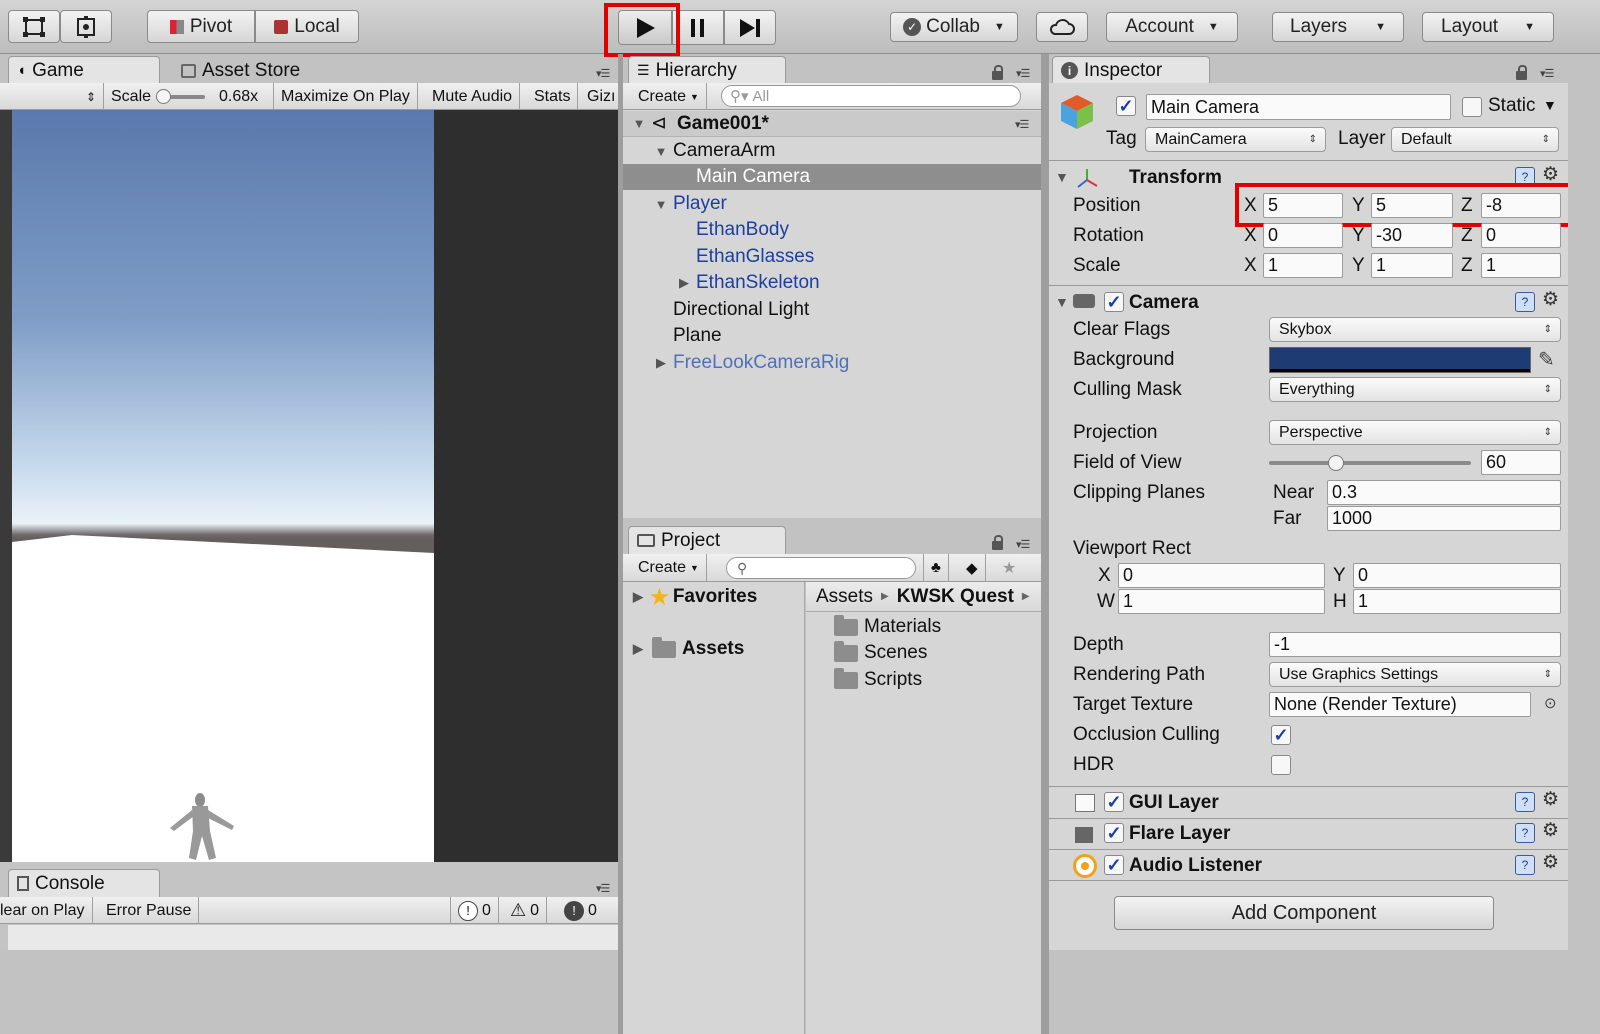 Image resolution: width=1600 pixels, height=1034 pixels. Describe the element at coordinates (1444, 518) in the screenshot. I see `far-field: 1000` at that location.